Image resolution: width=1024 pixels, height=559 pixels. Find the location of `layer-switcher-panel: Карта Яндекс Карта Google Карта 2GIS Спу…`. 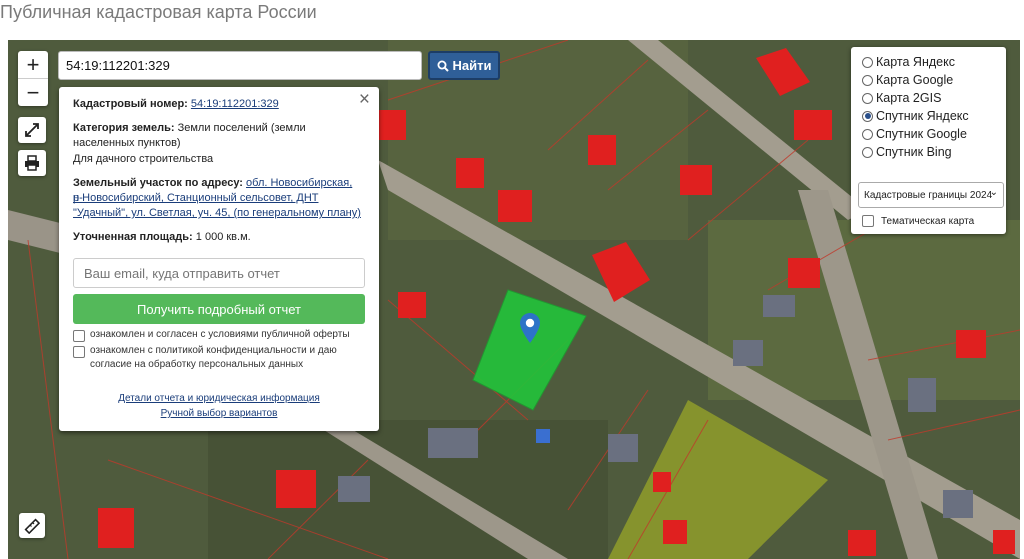

layer-switcher-panel: Карта Яндекс Карта Google Карта 2GIS Спу… is located at coordinates (928, 140).